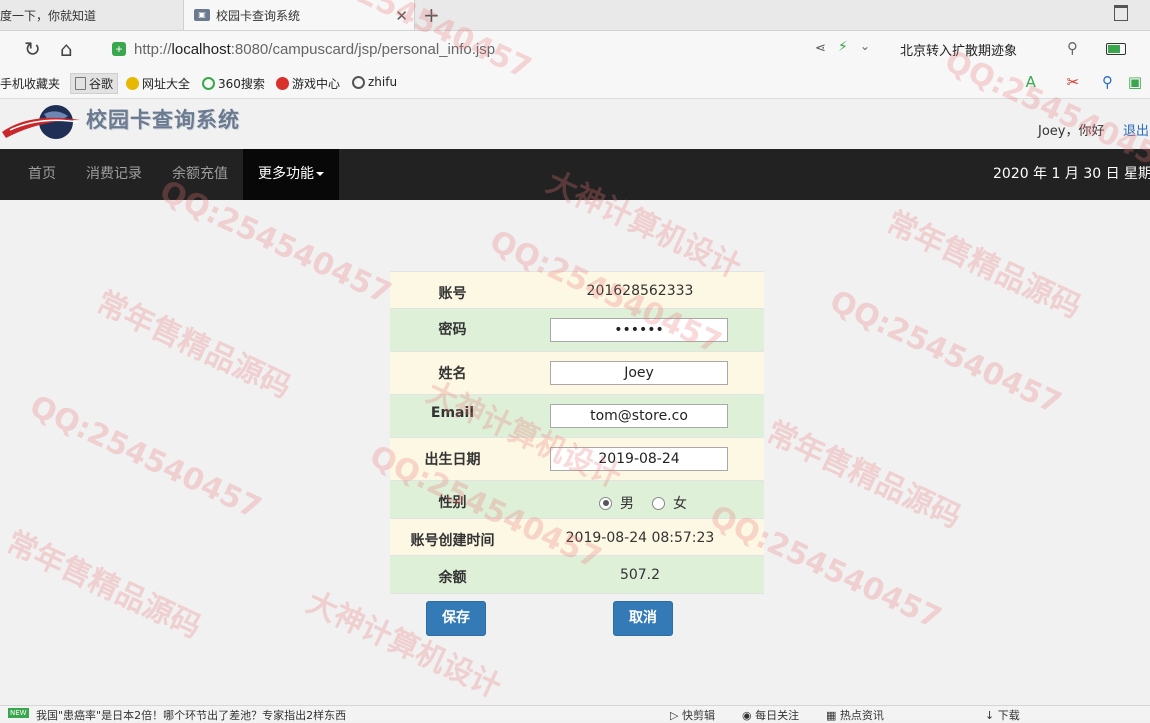 The image size is (1150, 723). I want to click on url-protocol: http://, so click(153, 49).